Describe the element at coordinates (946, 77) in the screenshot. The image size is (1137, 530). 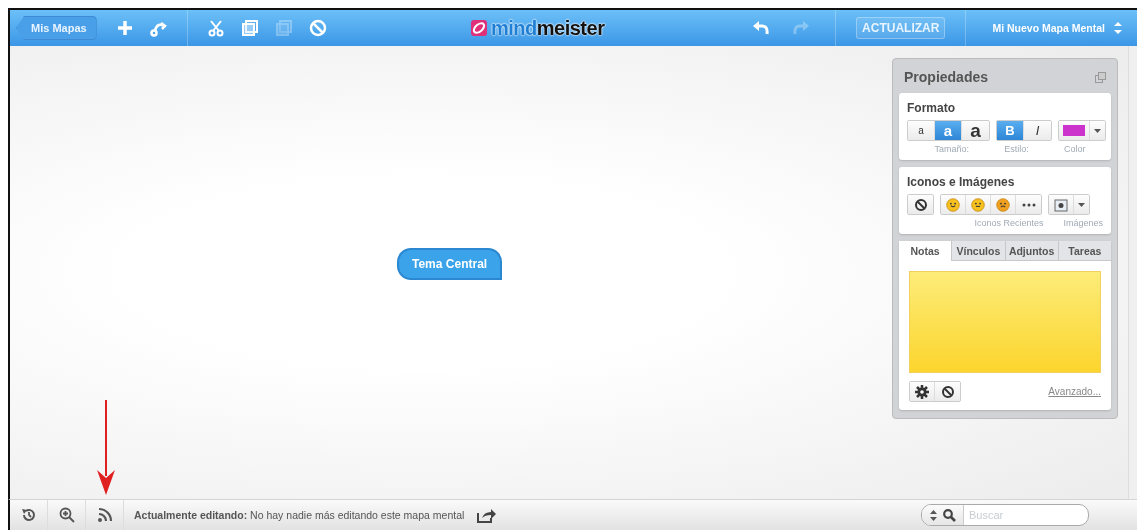
I see `panel-title: Propiedades` at that location.